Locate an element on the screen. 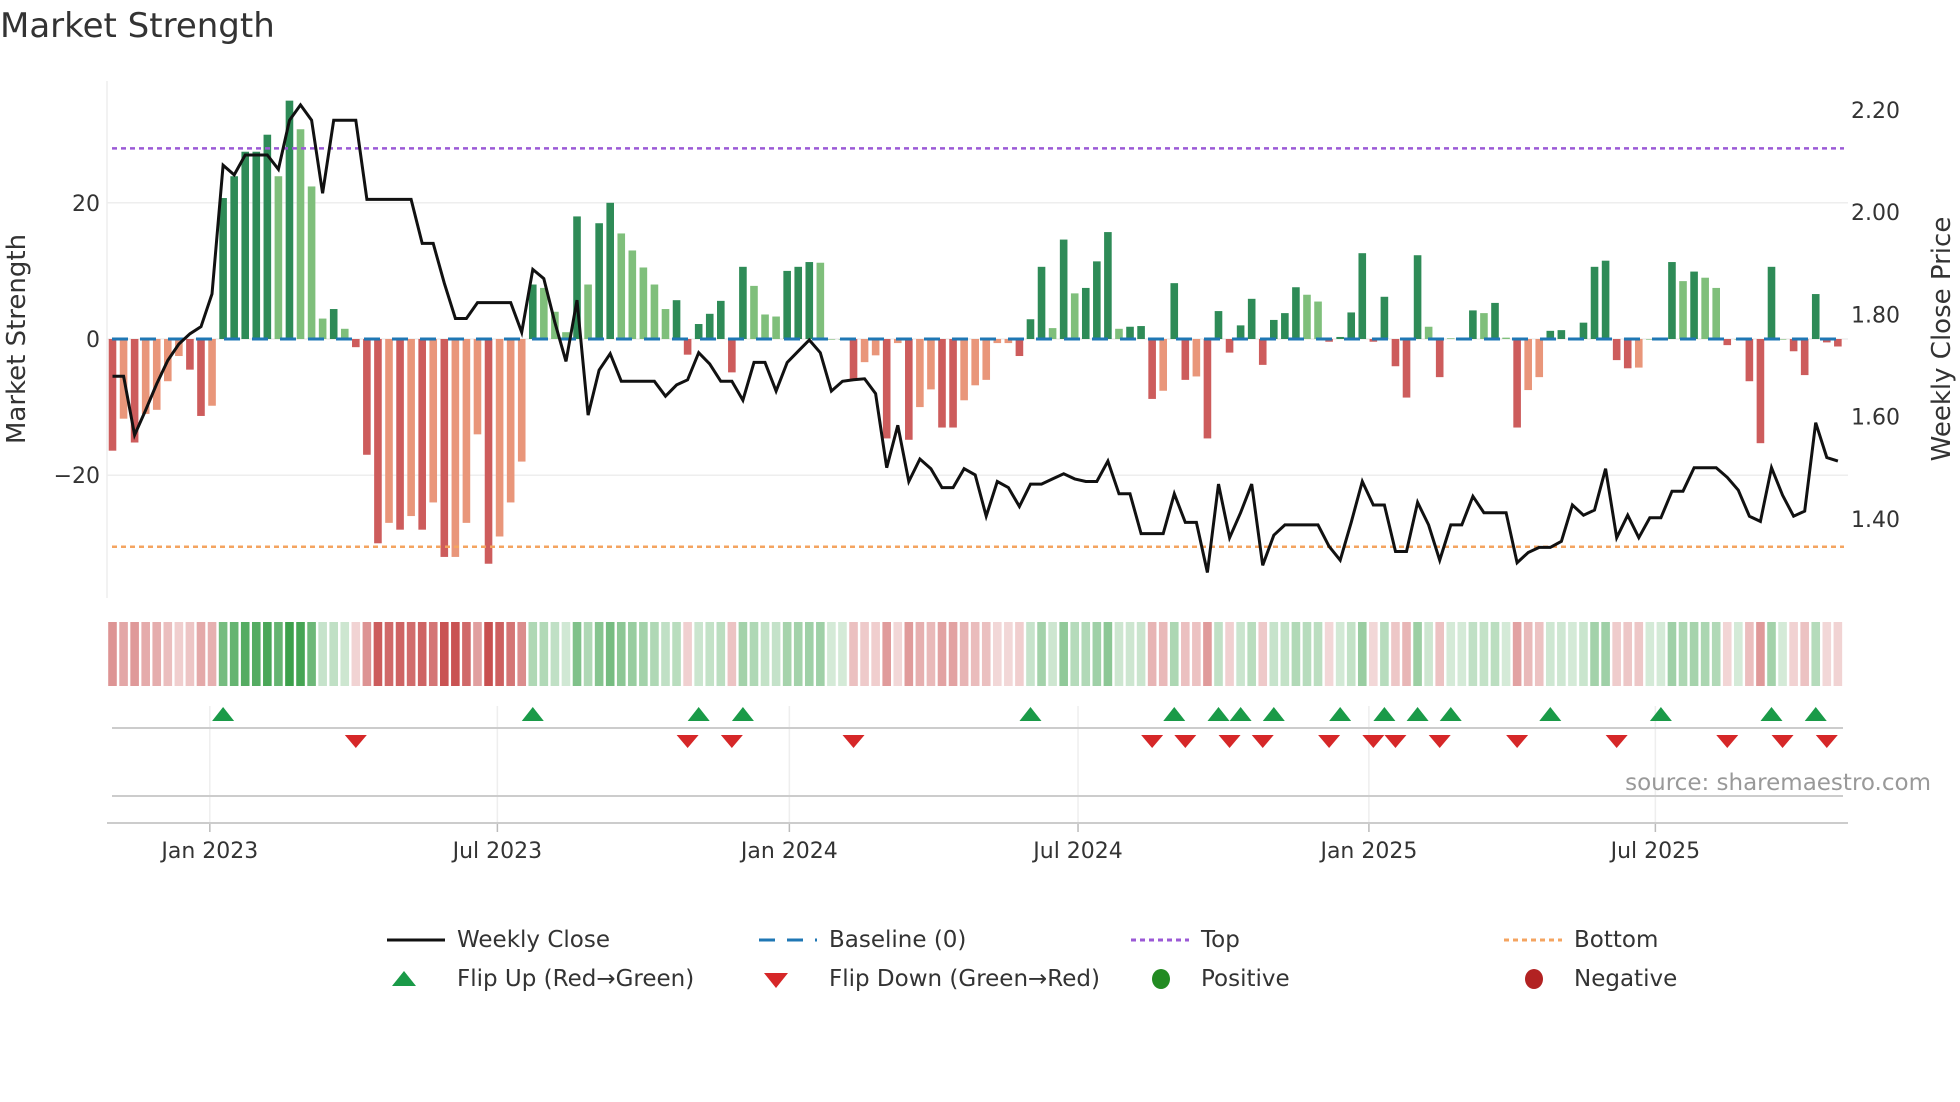 The height and width of the screenshot is (1102, 1960). y2-tick-label: 1.80 is located at coordinates (1875, 315).